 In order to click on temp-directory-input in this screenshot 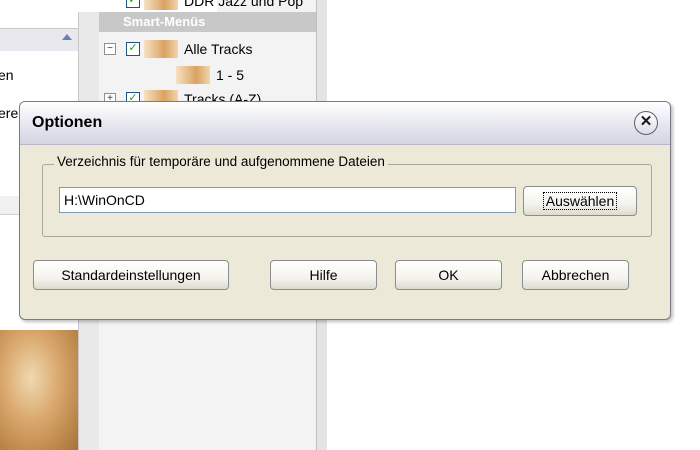, I will do `click(287, 200)`.